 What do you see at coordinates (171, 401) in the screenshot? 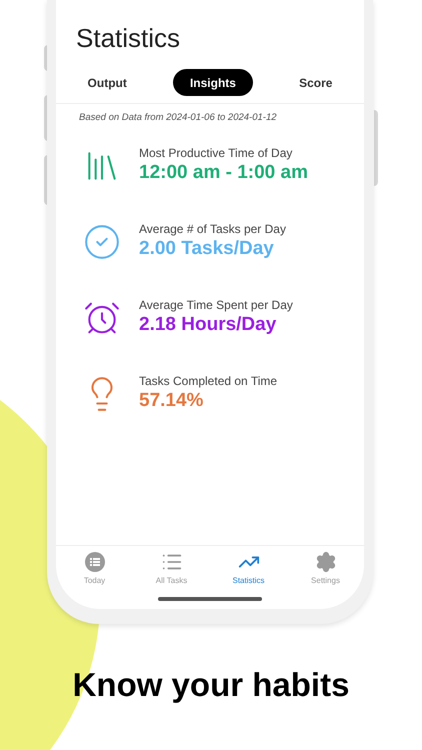
I see `stat-value: 57.14%` at bounding box center [171, 401].